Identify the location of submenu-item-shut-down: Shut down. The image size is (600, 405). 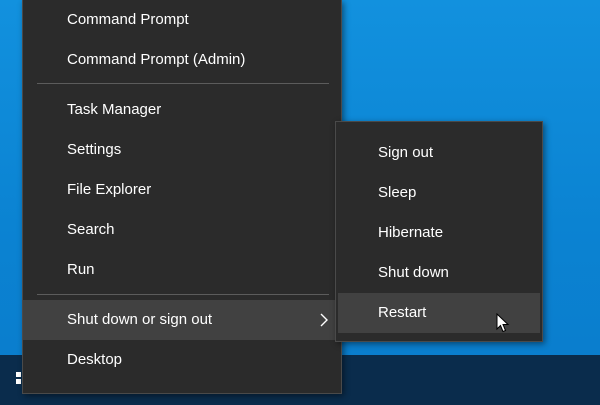
(439, 273).